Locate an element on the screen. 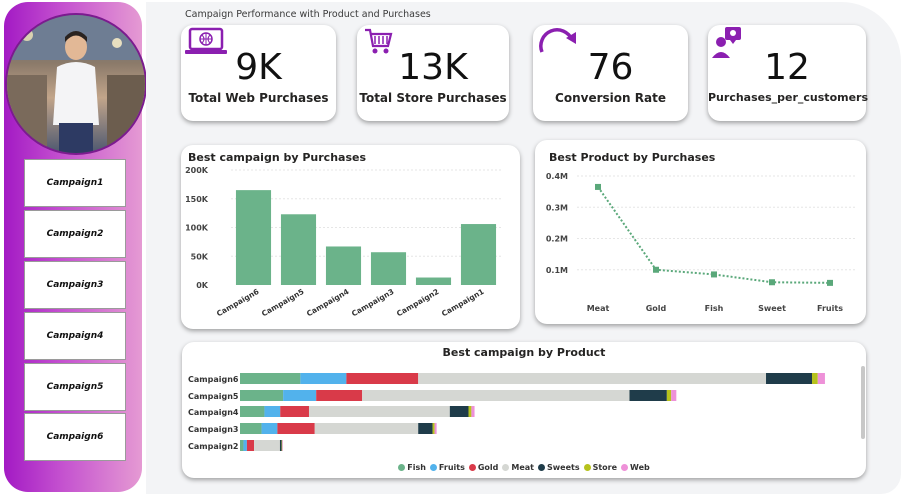 This screenshot has width=905, height=496. legend-item: Gold is located at coordinates (483, 467).